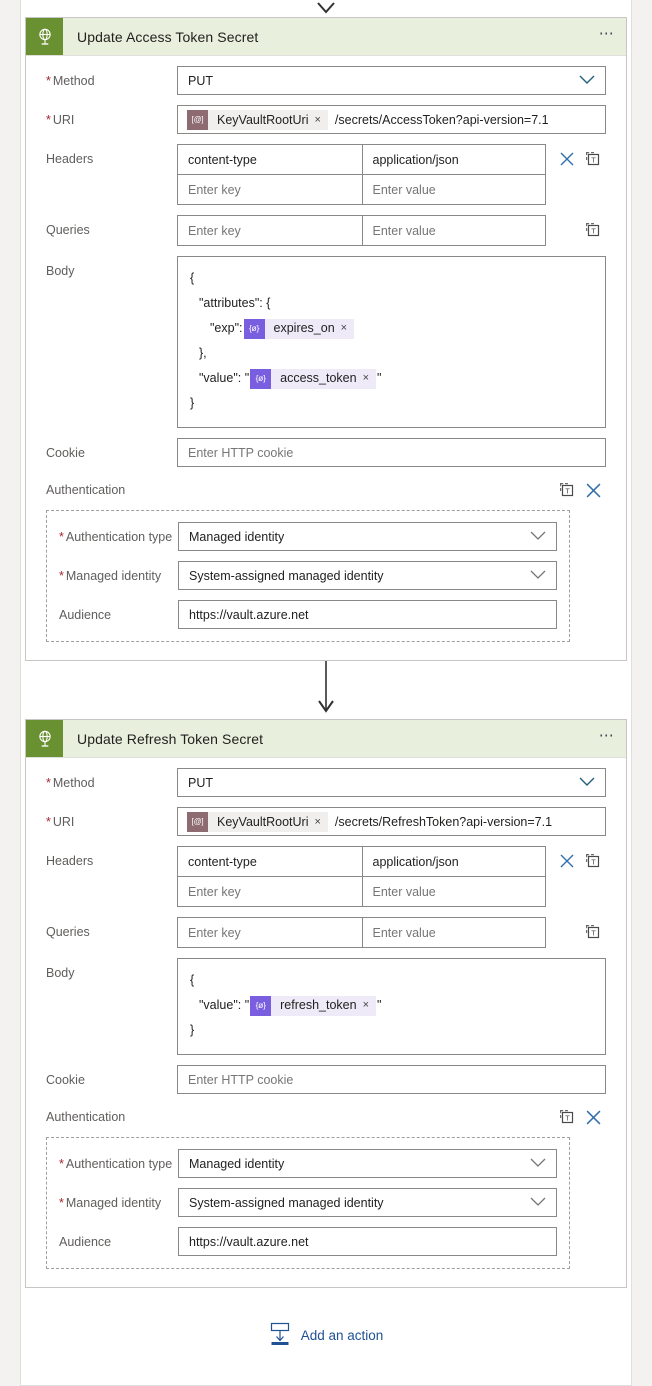 Image resolution: width=652 pixels, height=1386 pixels. I want to click on body-editor: { "value": " {ø} refresh_token × " }, so click(391, 1006).